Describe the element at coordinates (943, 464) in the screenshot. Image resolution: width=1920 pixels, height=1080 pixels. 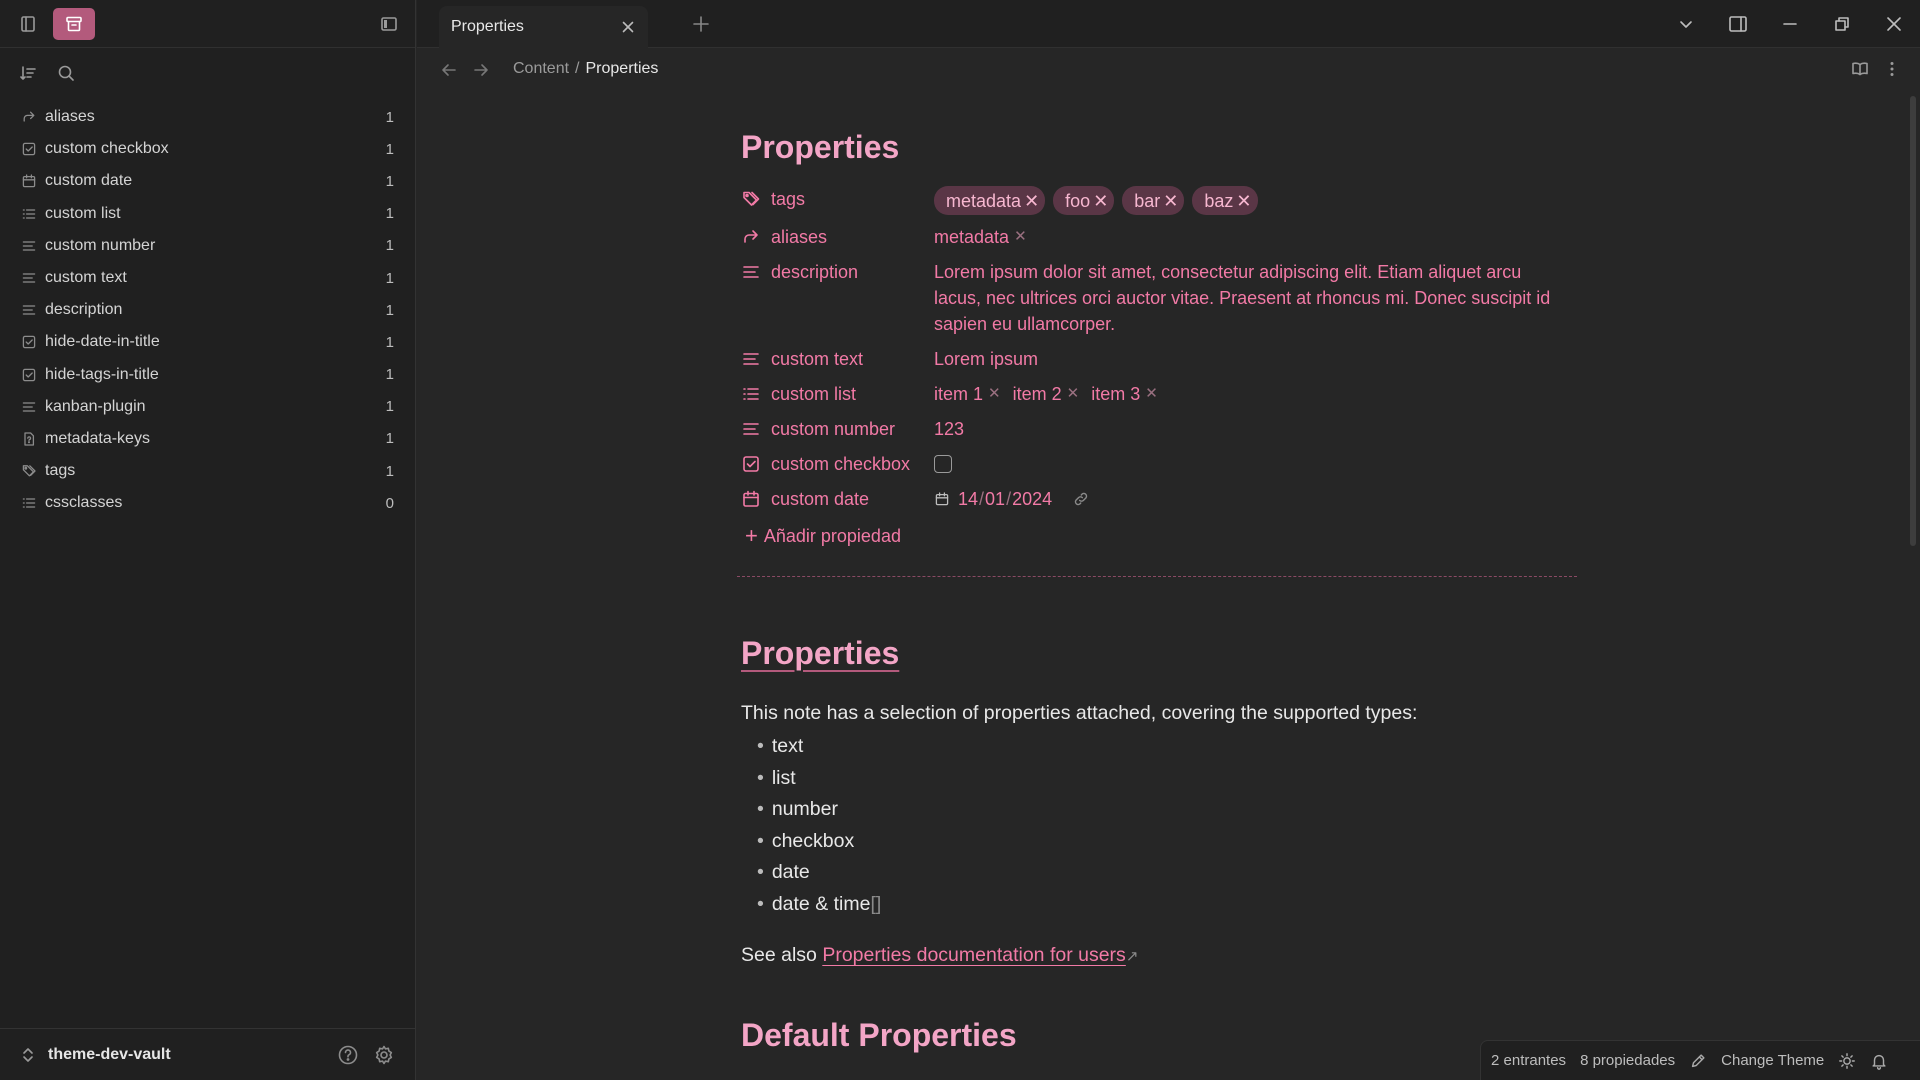
I see `custom-checkbox-input` at that location.